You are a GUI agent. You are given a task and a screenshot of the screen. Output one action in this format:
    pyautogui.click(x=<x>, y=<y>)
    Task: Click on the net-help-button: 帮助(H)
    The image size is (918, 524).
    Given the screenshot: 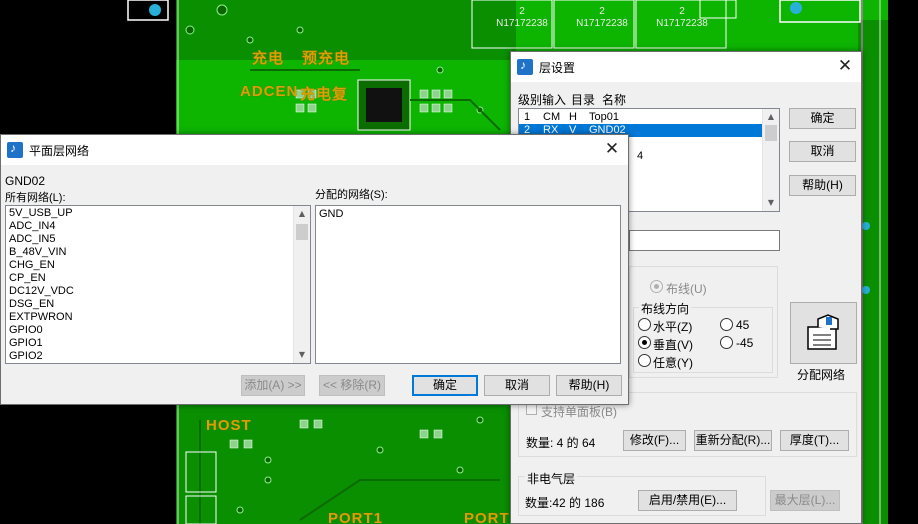 What is the action you would take?
    pyautogui.click(x=589, y=385)
    